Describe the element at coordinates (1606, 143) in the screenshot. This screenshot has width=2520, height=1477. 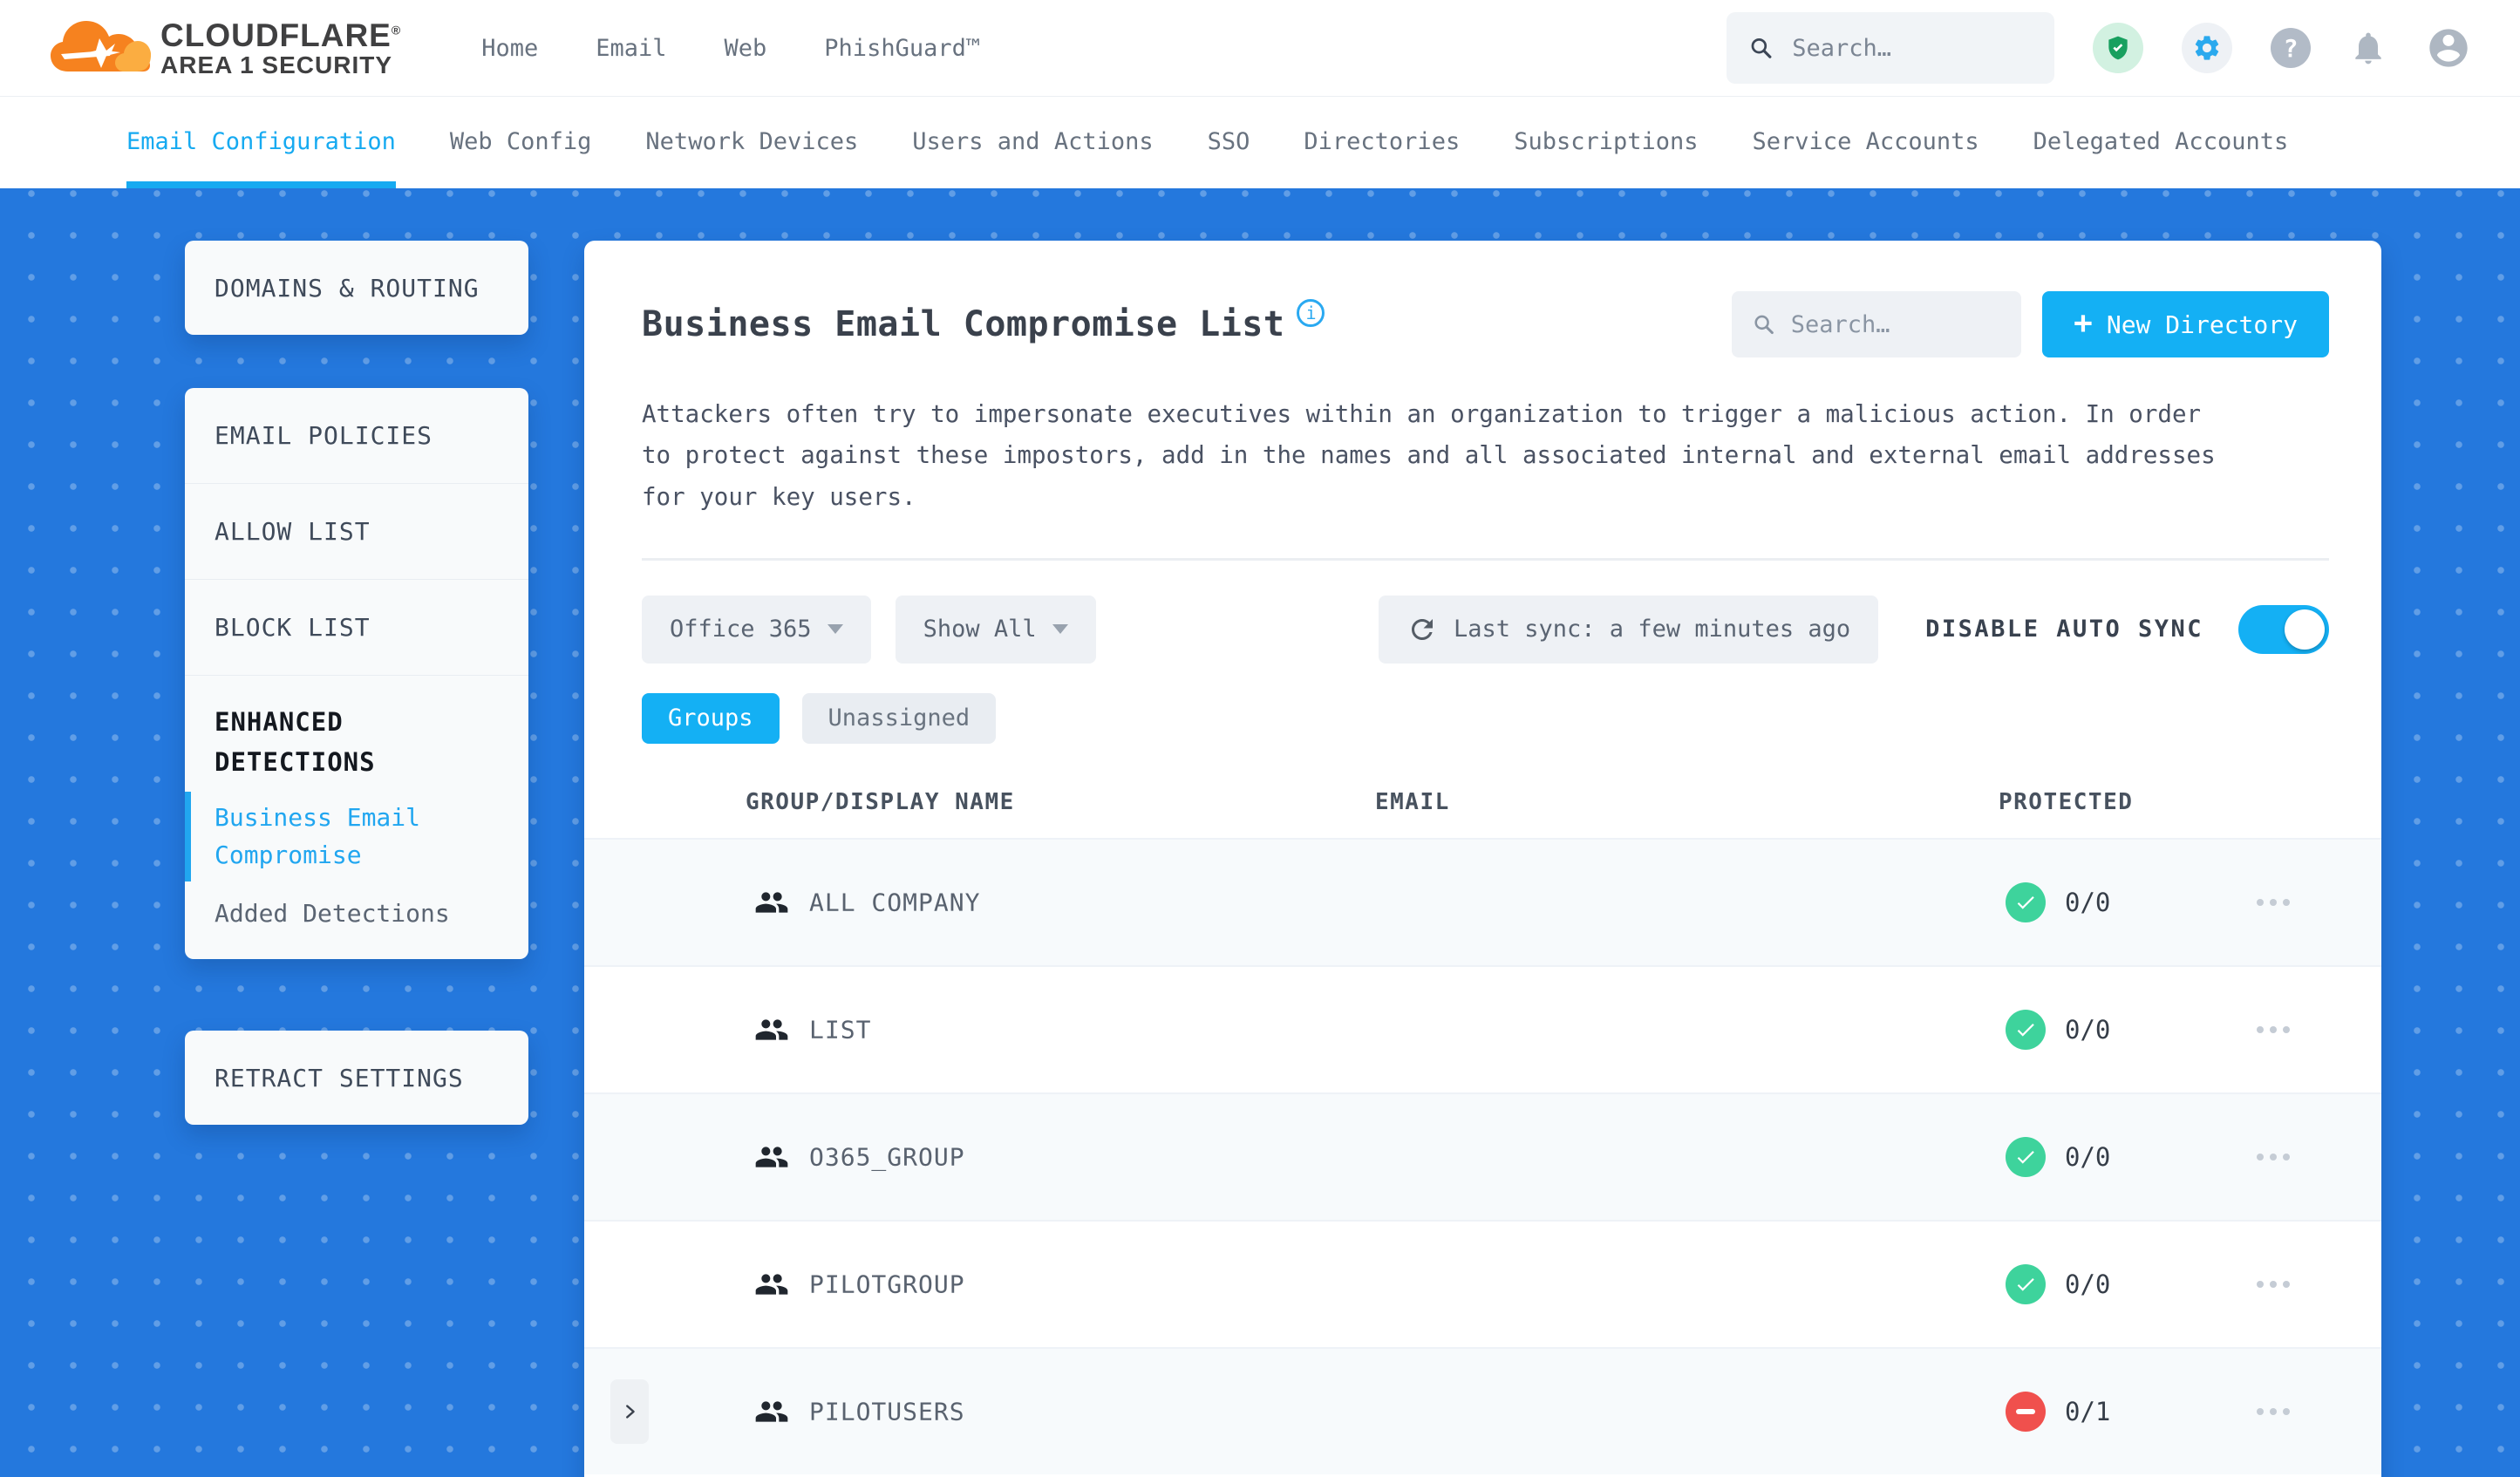
I see `tab-subscriptions: Subscriptions` at that location.